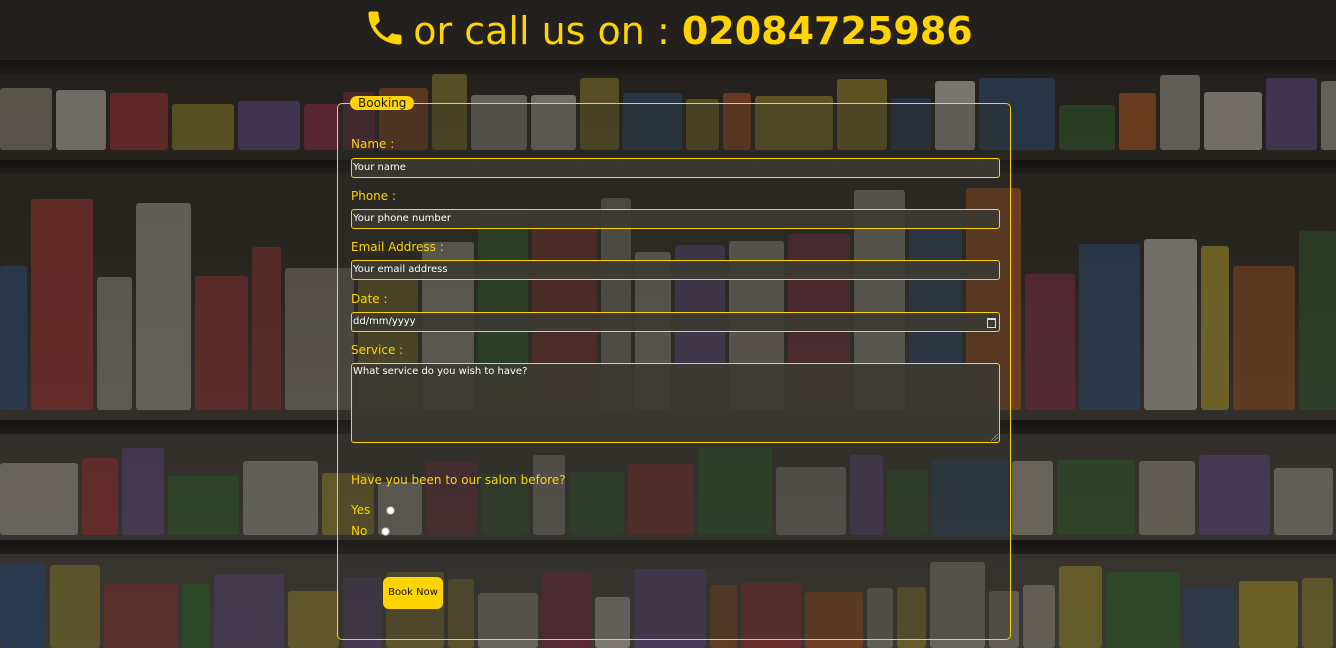 The height and width of the screenshot is (648, 1336). Describe the element at coordinates (675, 270) in the screenshot. I see `email-input: Your email address` at that location.